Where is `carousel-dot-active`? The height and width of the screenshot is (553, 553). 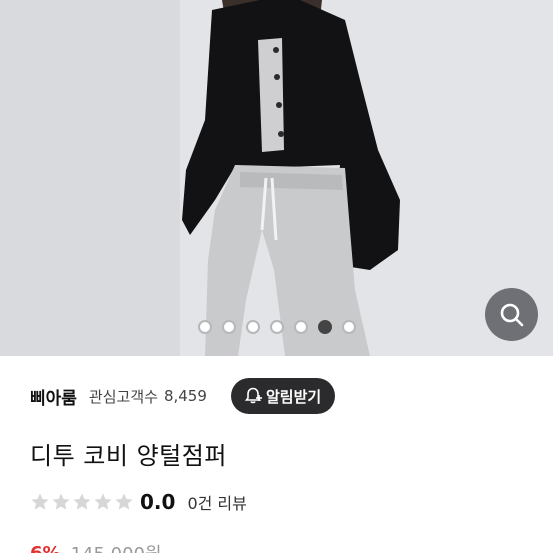 carousel-dot-active is located at coordinates (324, 327).